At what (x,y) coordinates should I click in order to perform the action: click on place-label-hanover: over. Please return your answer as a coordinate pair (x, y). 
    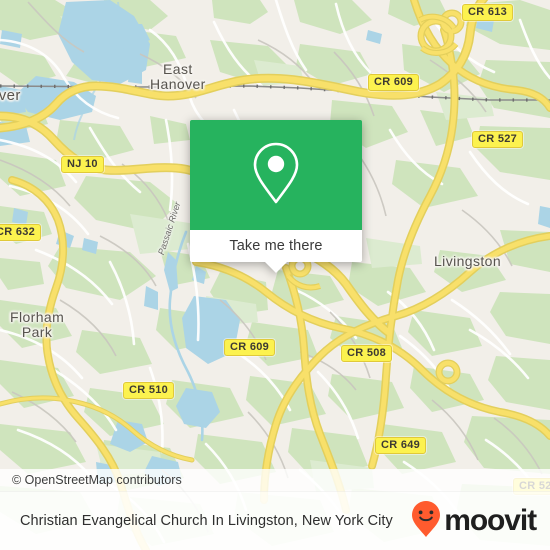
    Looking at the image, I should click on (10, 95).